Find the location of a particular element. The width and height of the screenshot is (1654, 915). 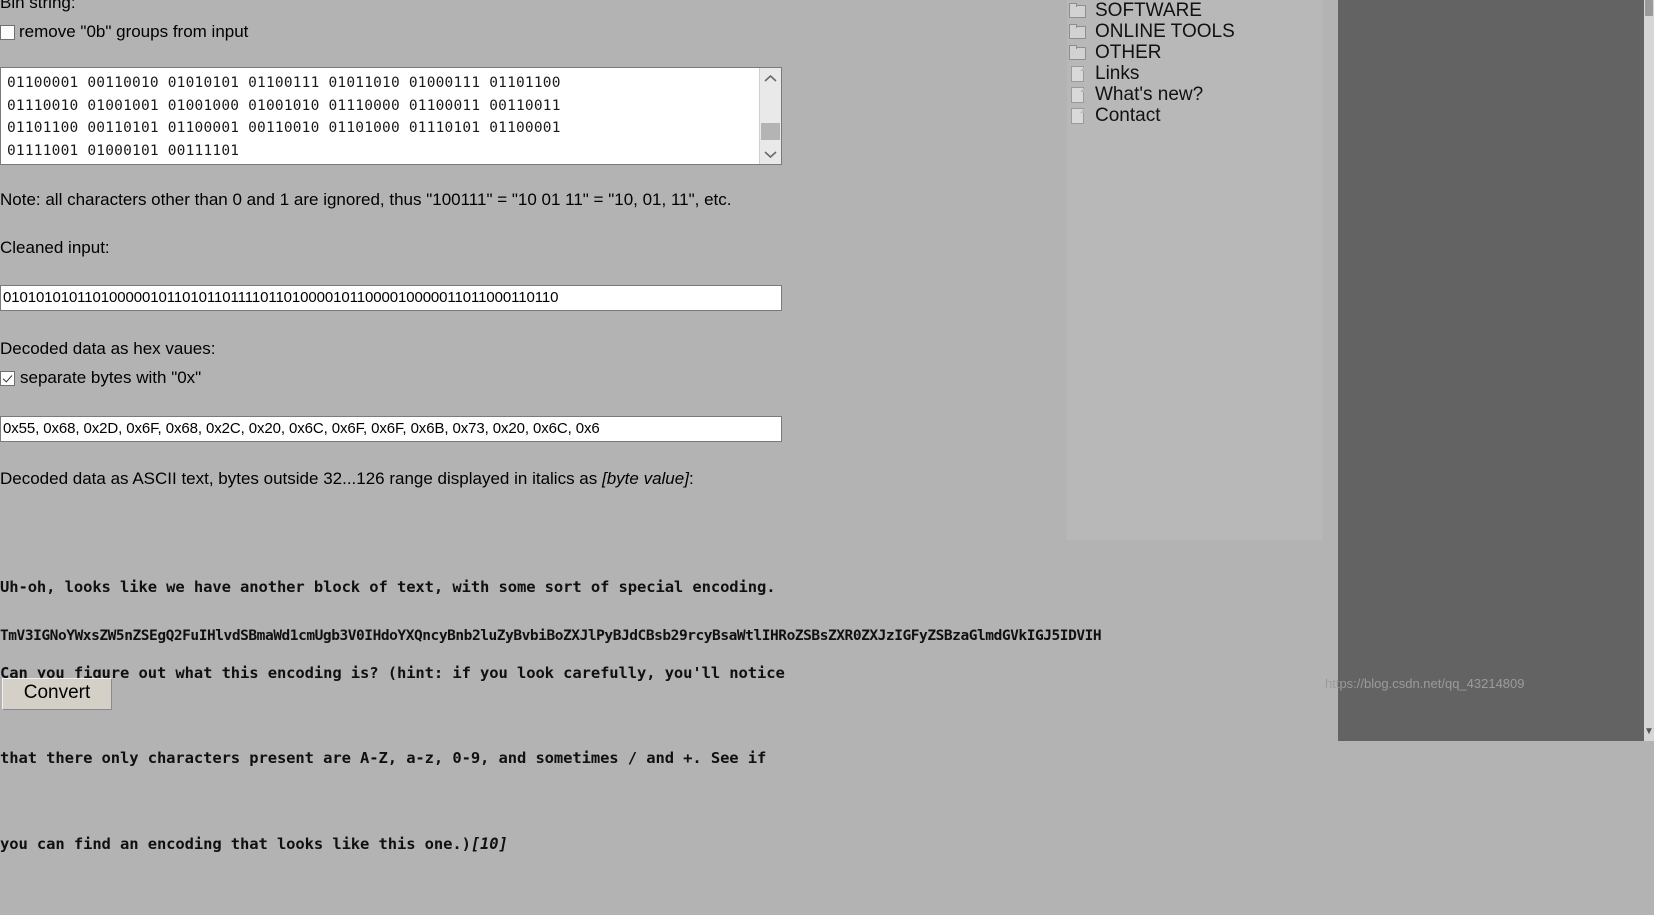

sidebar-item-contact: Contact is located at coordinates (1195, 115).